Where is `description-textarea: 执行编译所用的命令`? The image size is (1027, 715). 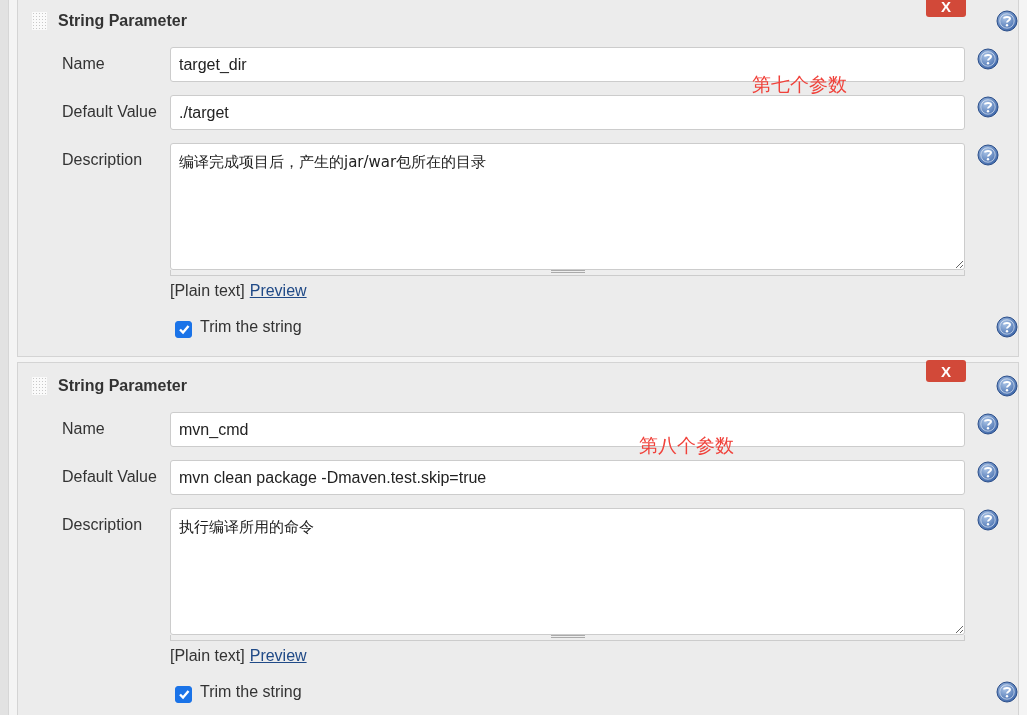
description-textarea: 执行编译所用的命令 is located at coordinates (567, 571).